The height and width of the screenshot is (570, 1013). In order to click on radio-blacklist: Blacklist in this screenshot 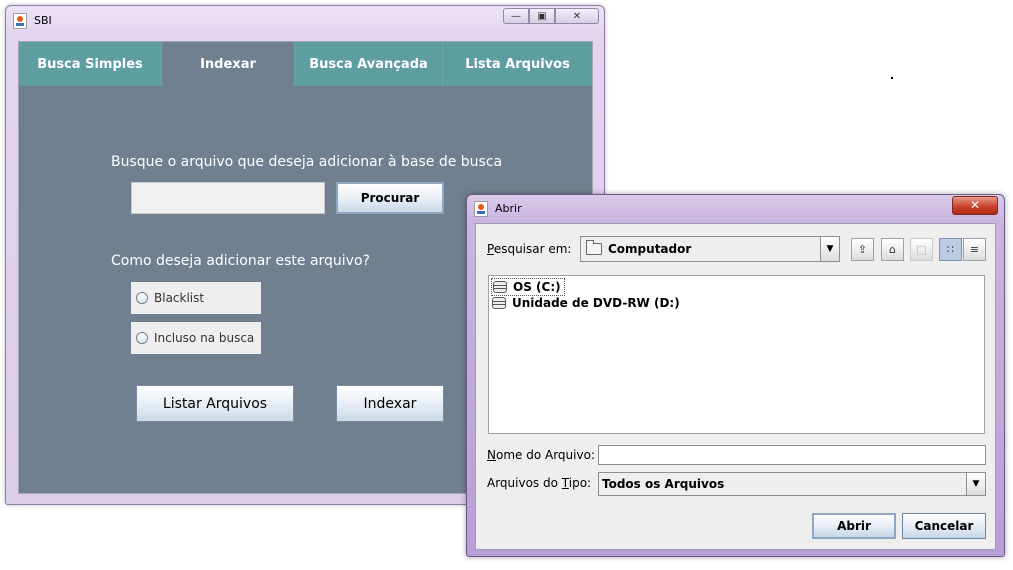, I will do `click(196, 298)`.